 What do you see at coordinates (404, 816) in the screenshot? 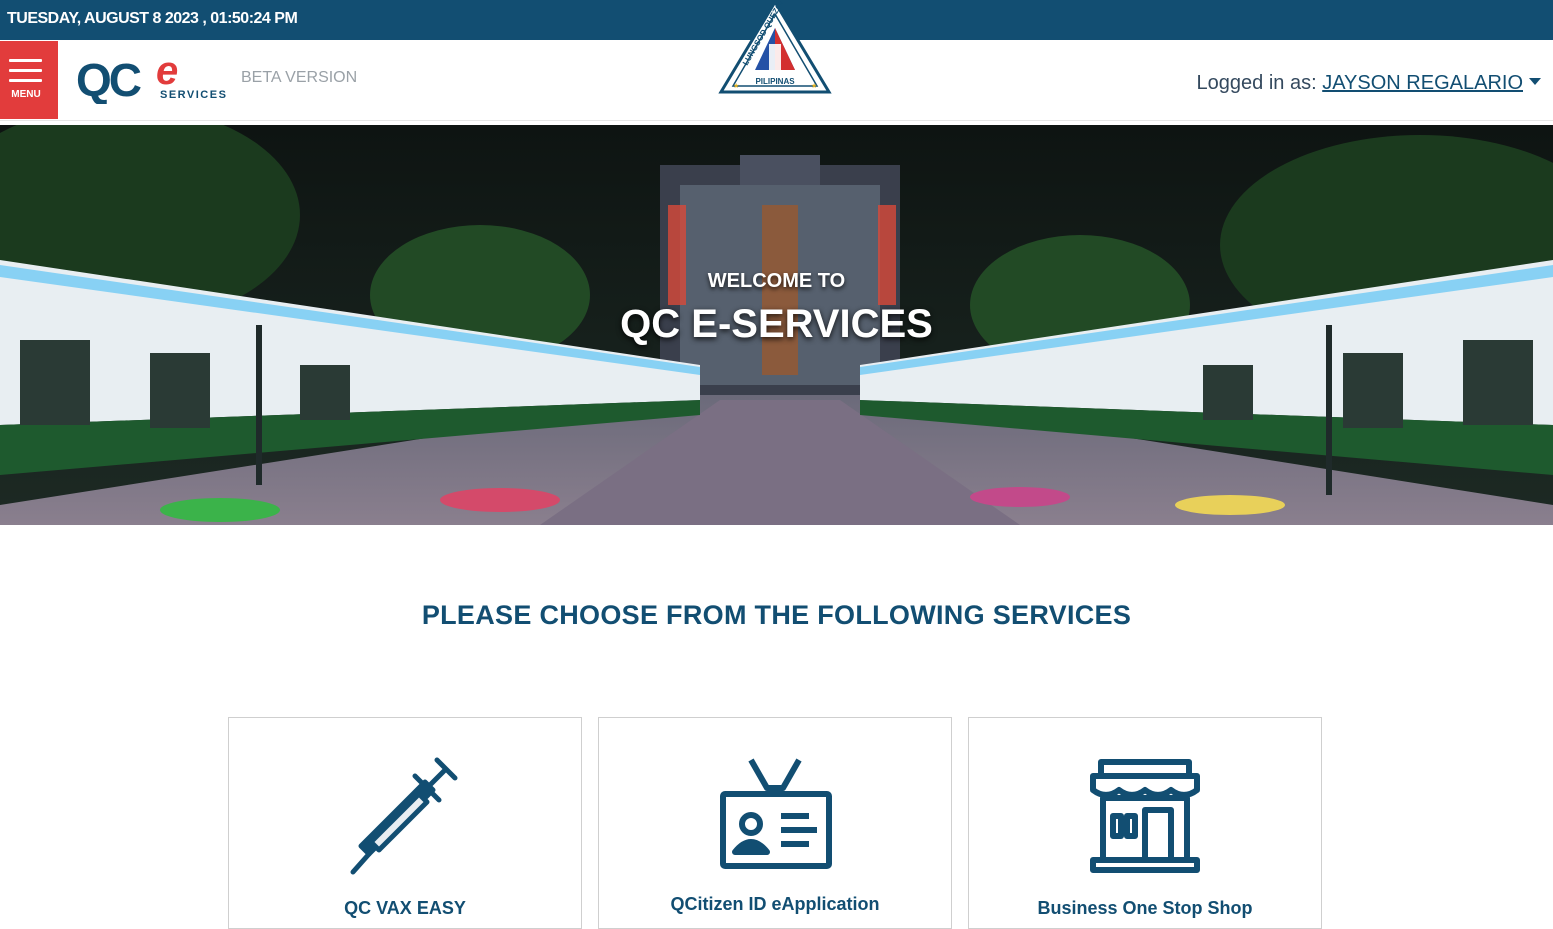
I see `syringe-icon` at bounding box center [404, 816].